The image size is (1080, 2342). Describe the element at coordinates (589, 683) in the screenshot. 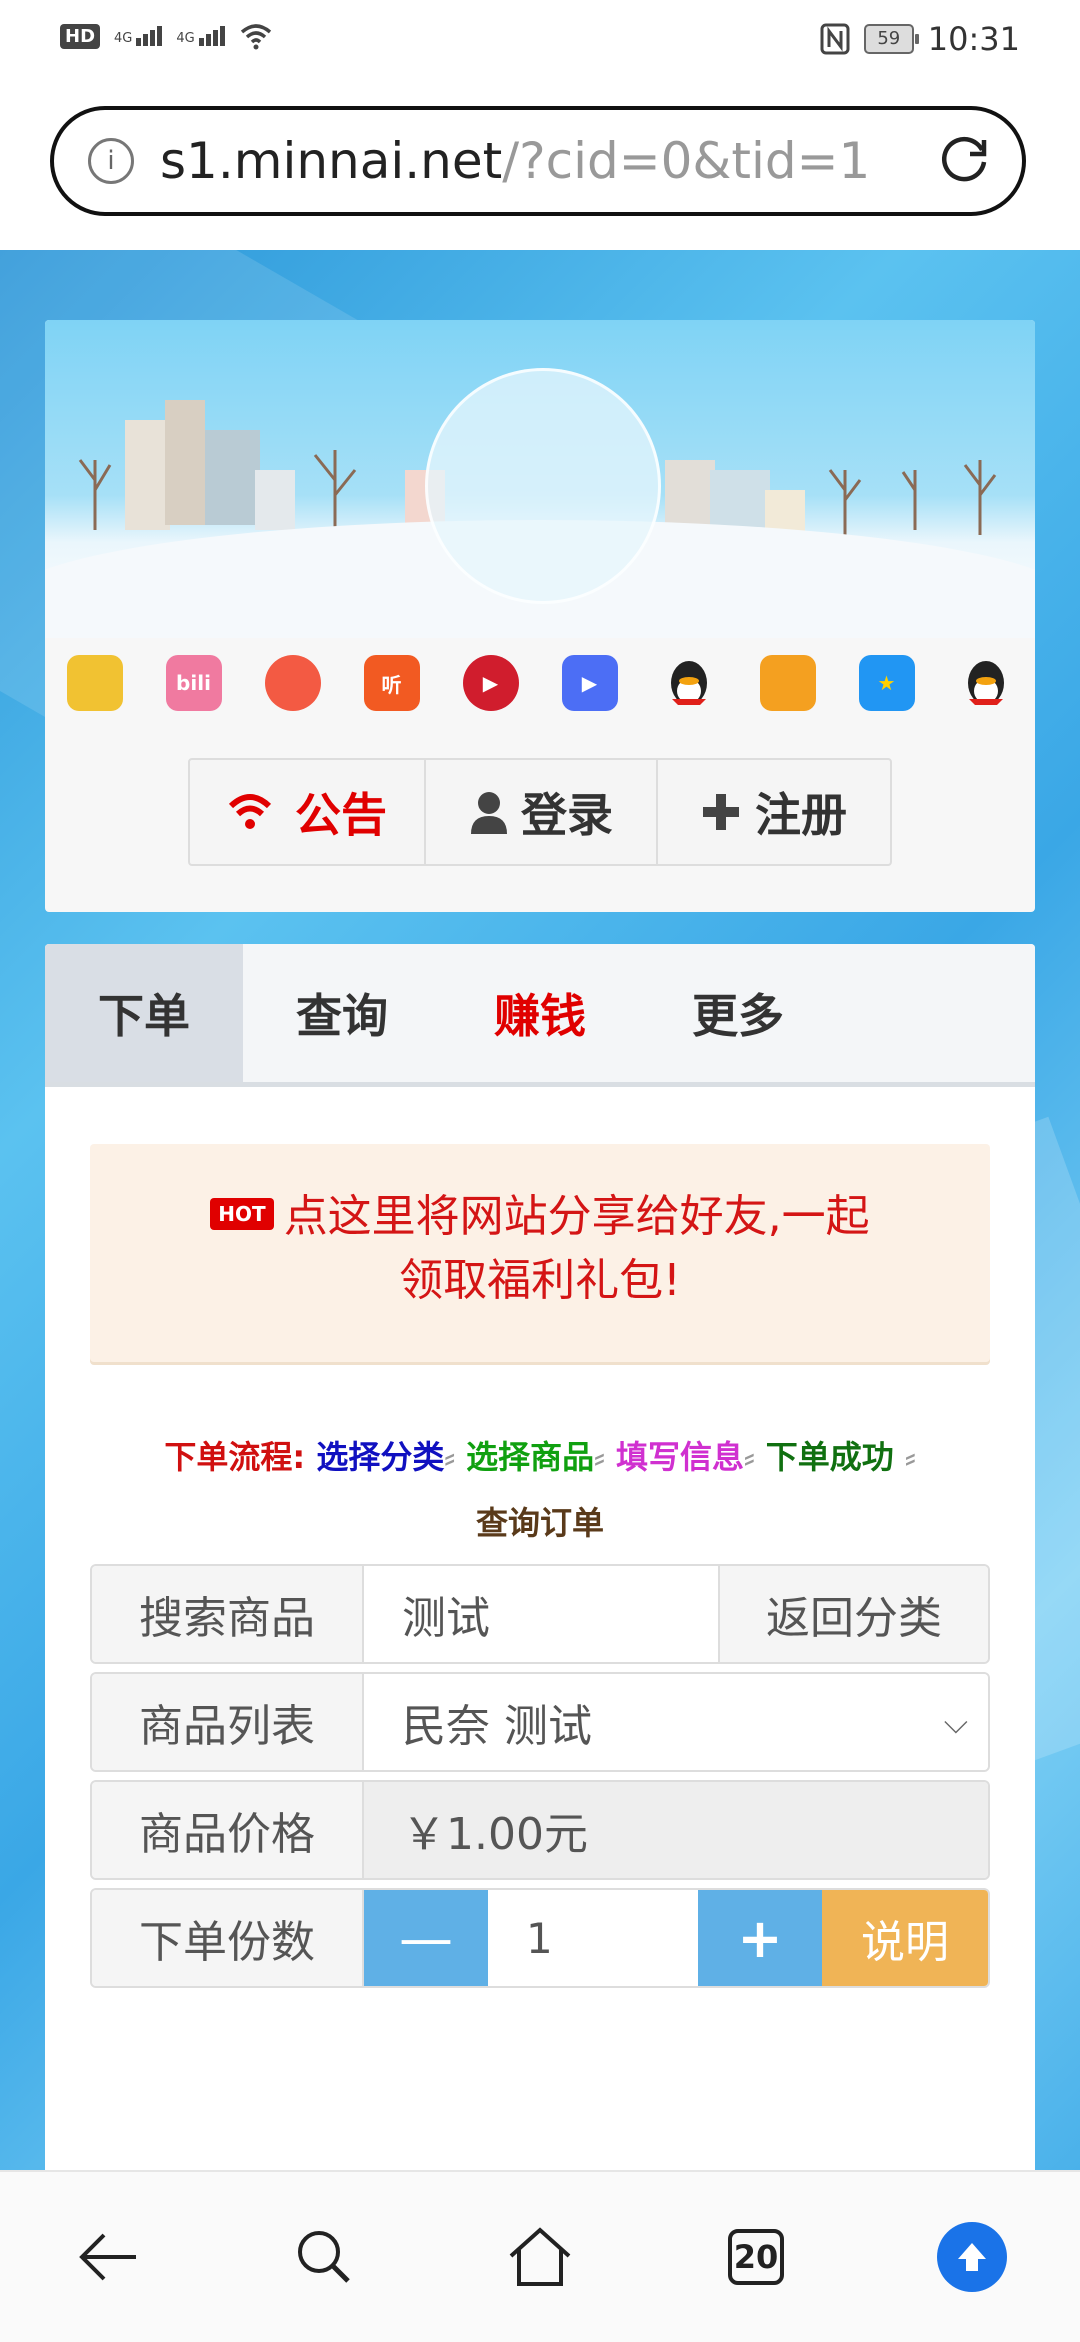

I see `app-icon-6: ▶` at that location.